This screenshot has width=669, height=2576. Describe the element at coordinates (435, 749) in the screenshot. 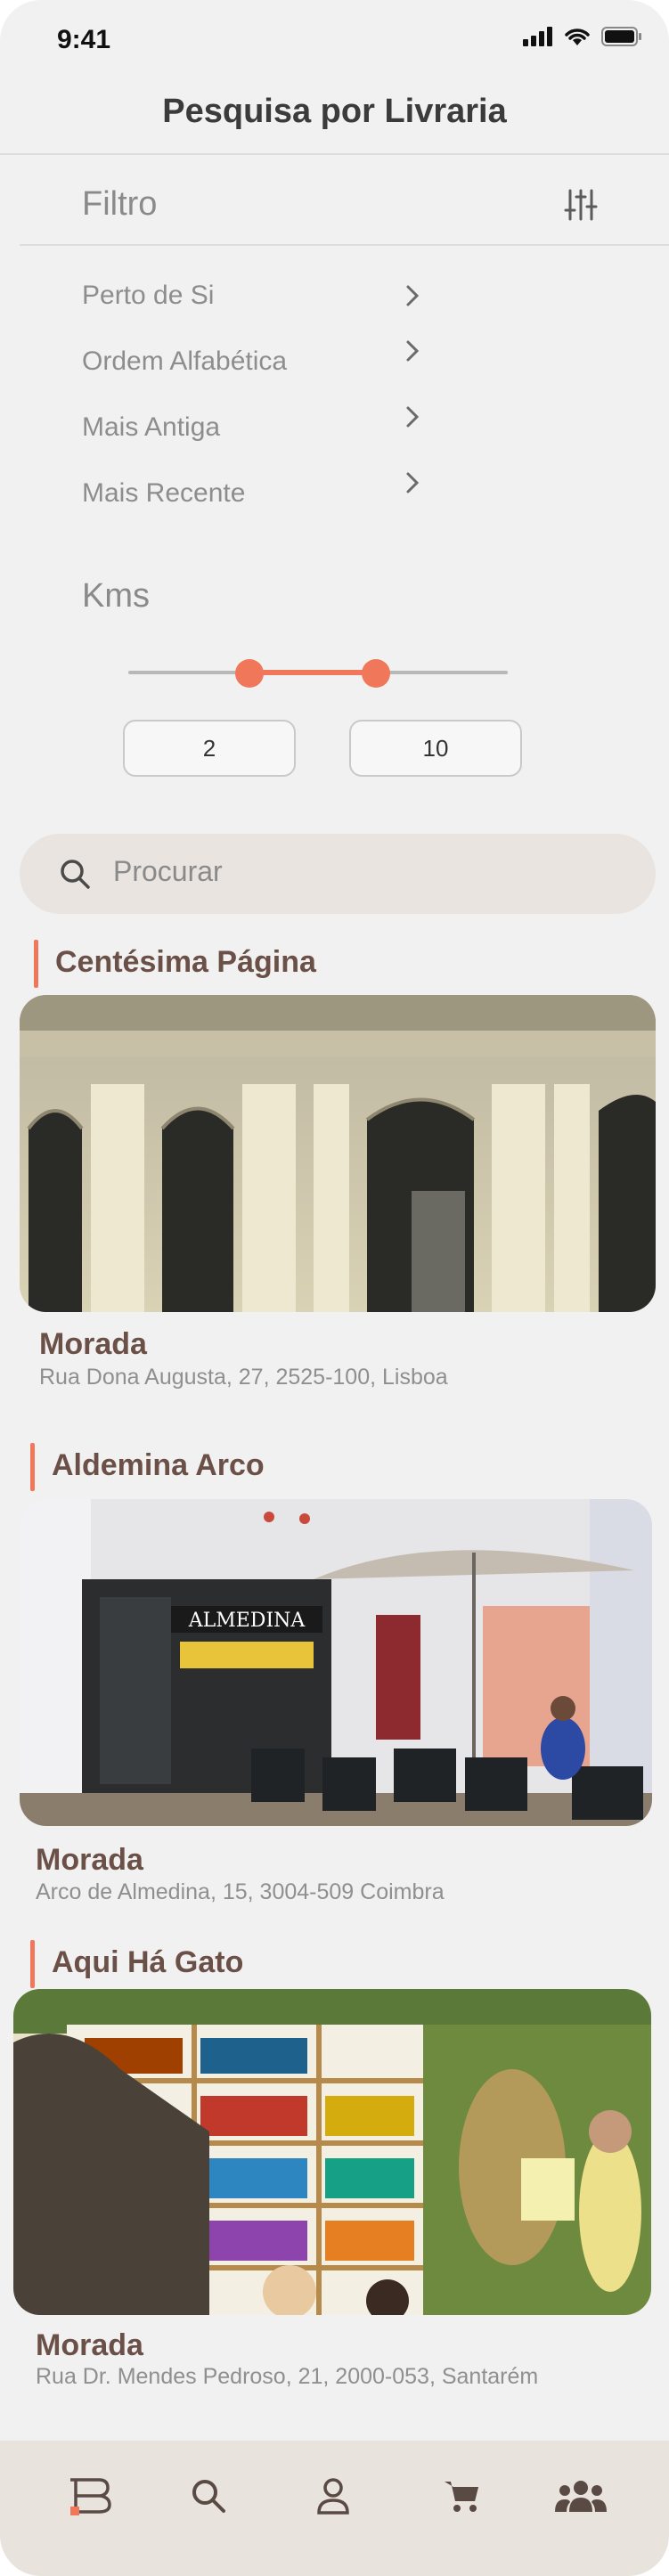

I see `kms-max-input: 10` at that location.